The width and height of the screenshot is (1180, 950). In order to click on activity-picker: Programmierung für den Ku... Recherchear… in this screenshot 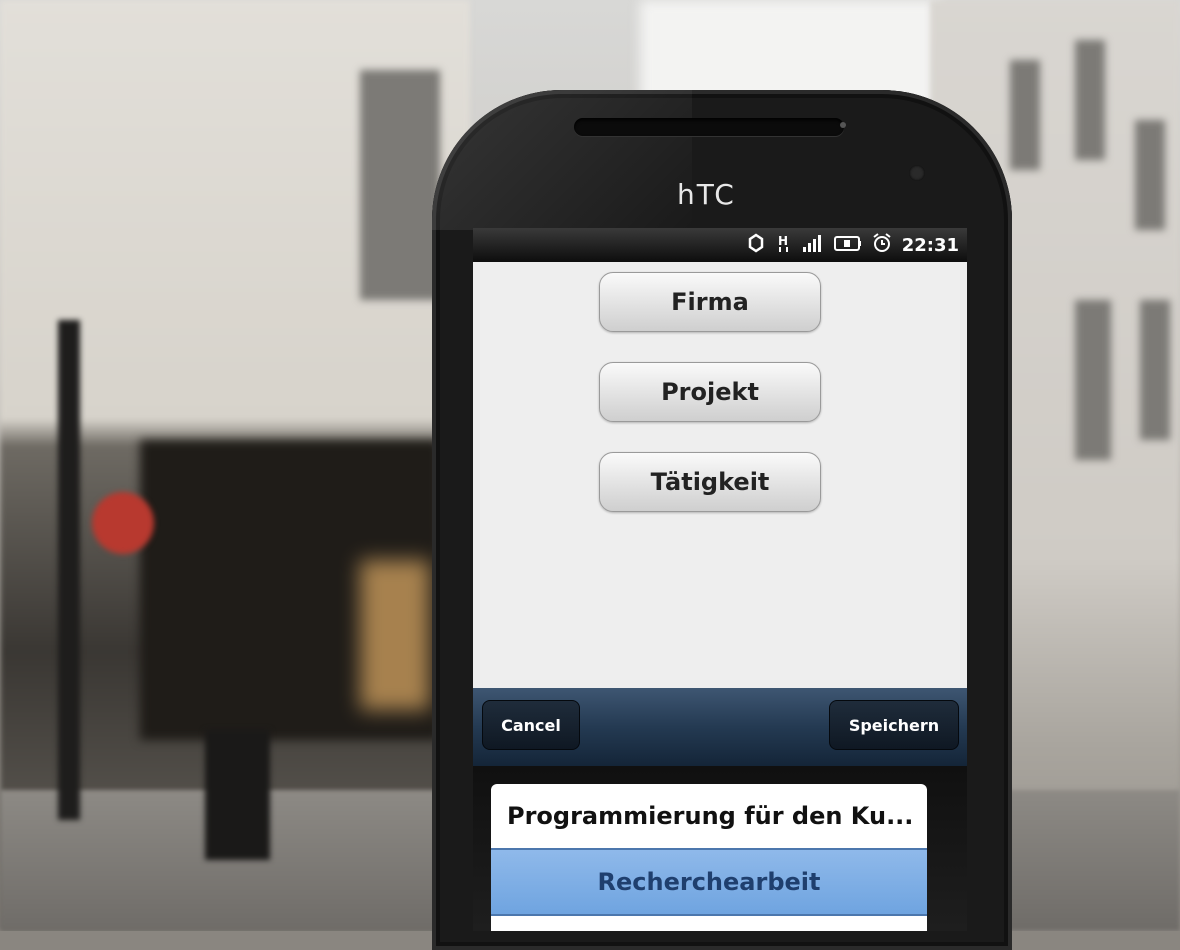, I will do `click(720, 848)`.